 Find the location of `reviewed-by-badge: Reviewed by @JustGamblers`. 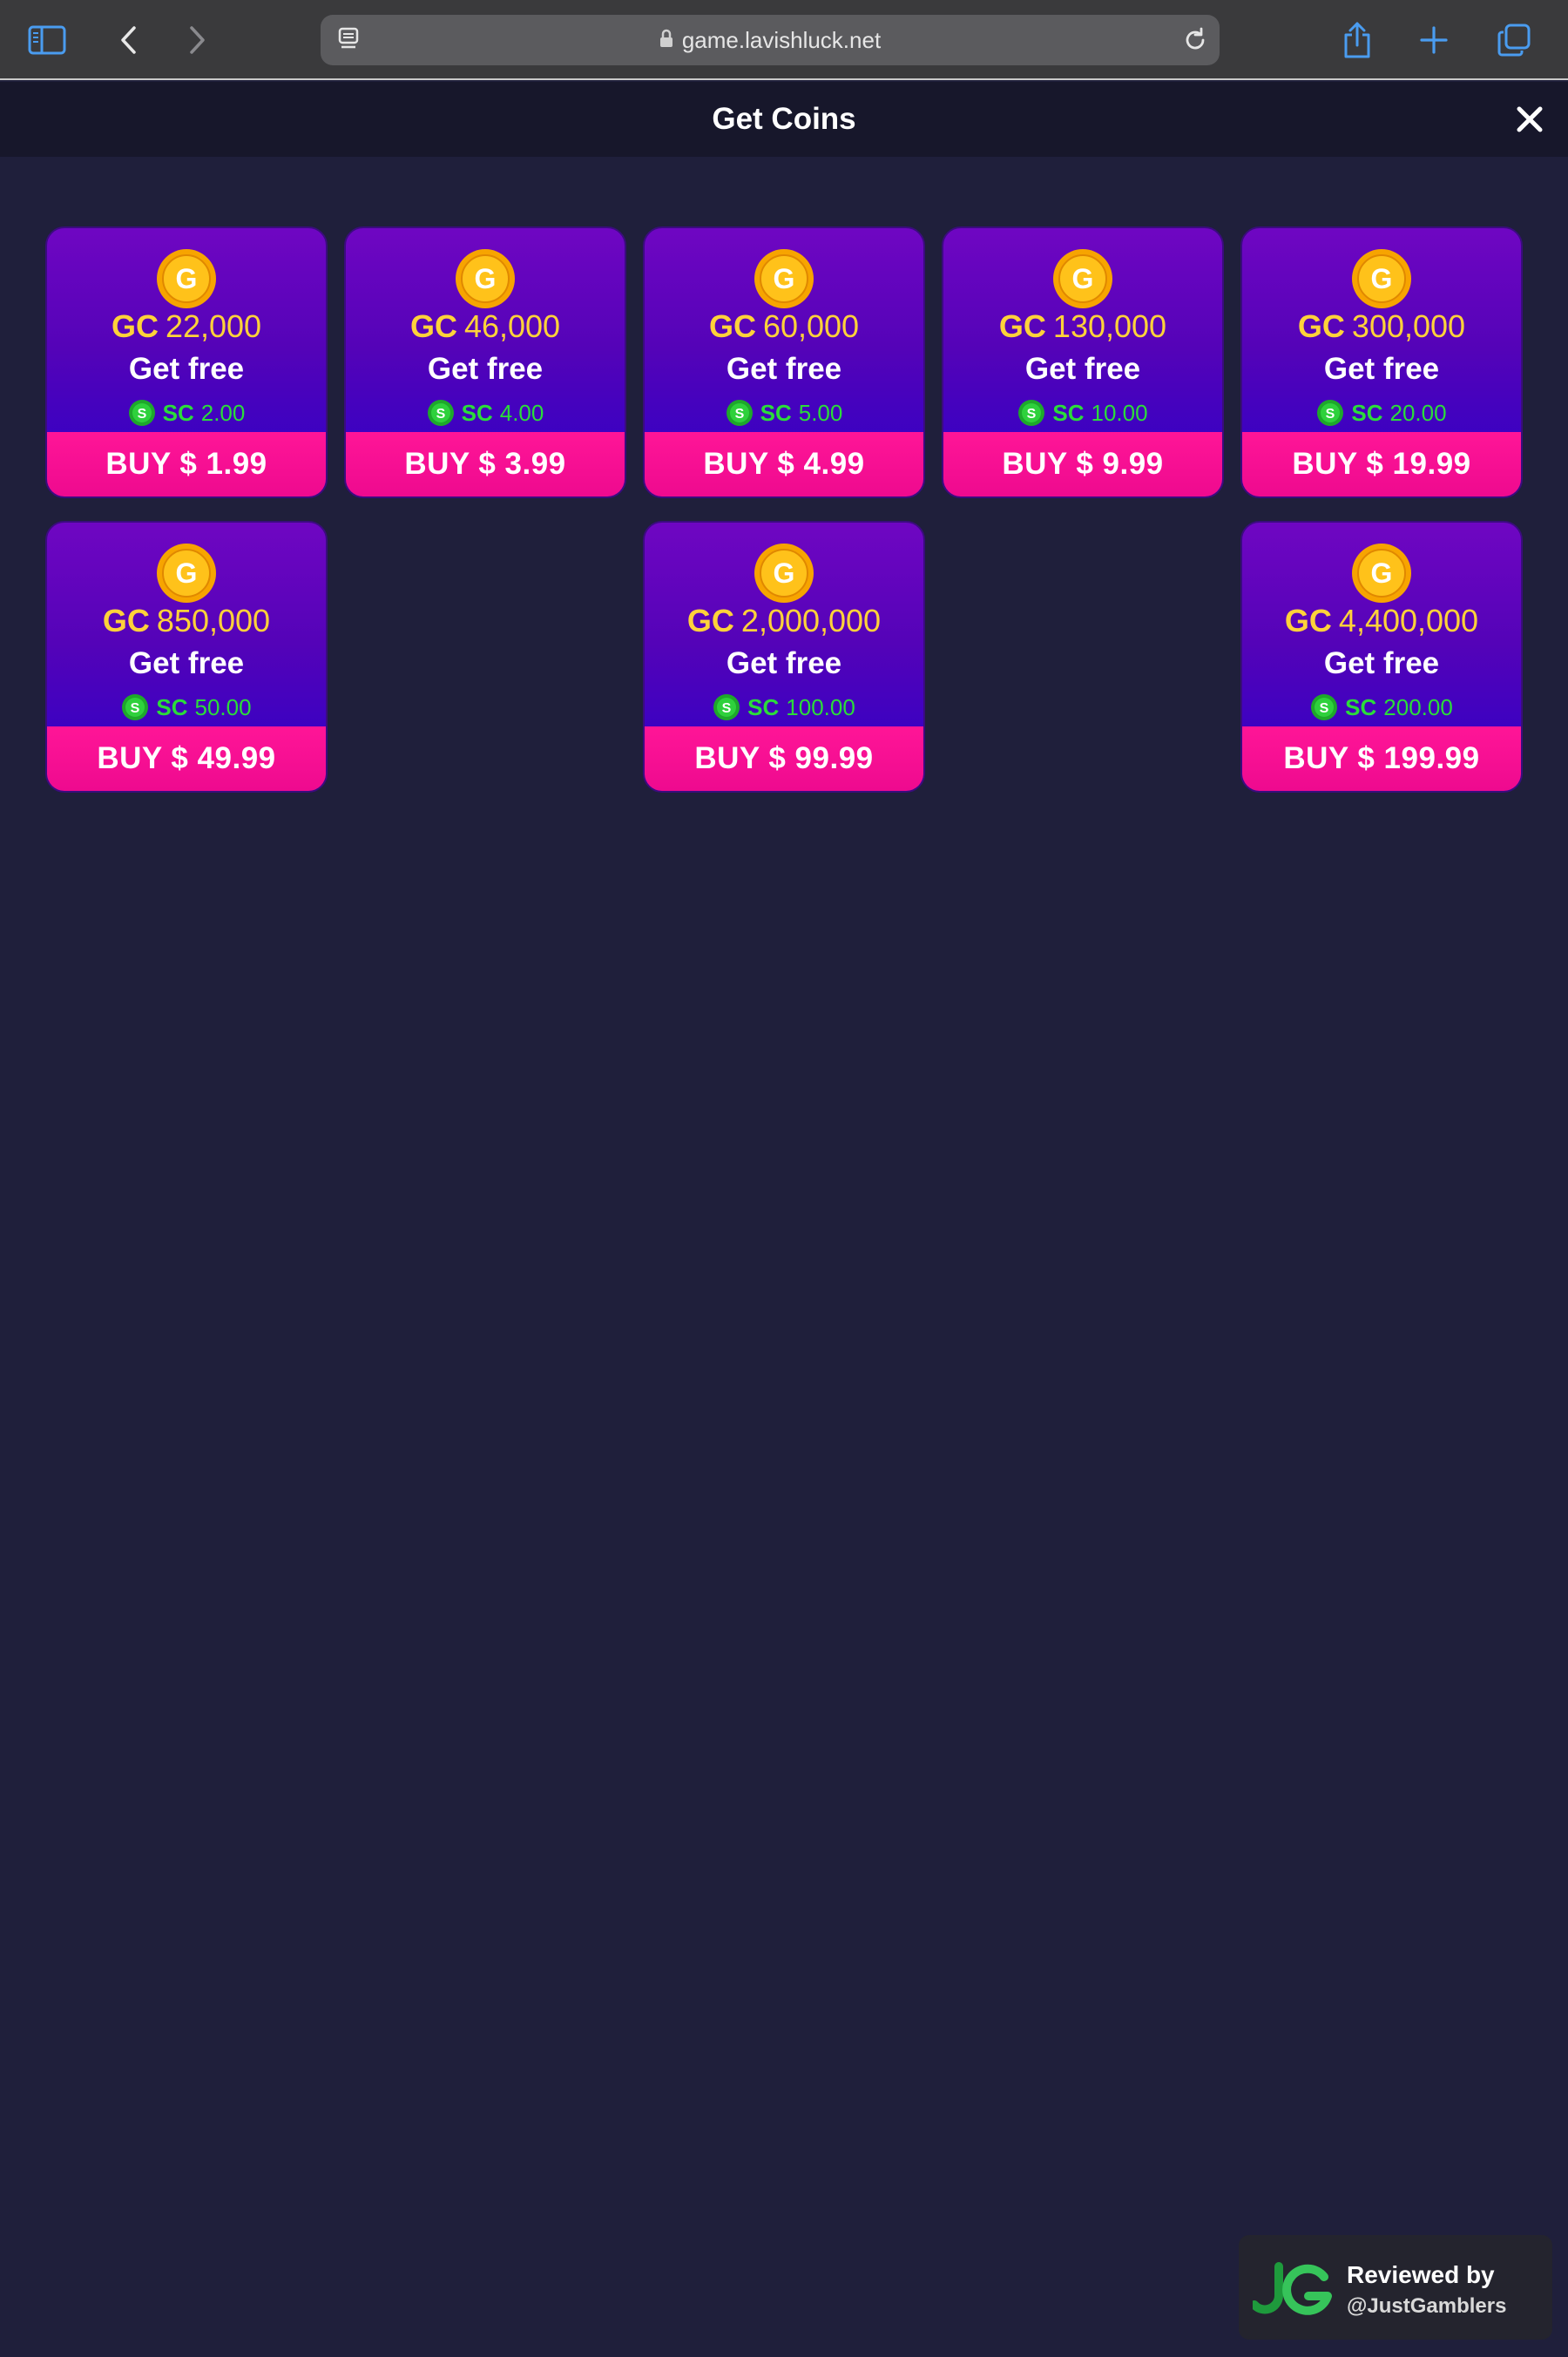

reviewed-by-badge: Reviewed by @JustGamblers is located at coordinates (1395, 2287).